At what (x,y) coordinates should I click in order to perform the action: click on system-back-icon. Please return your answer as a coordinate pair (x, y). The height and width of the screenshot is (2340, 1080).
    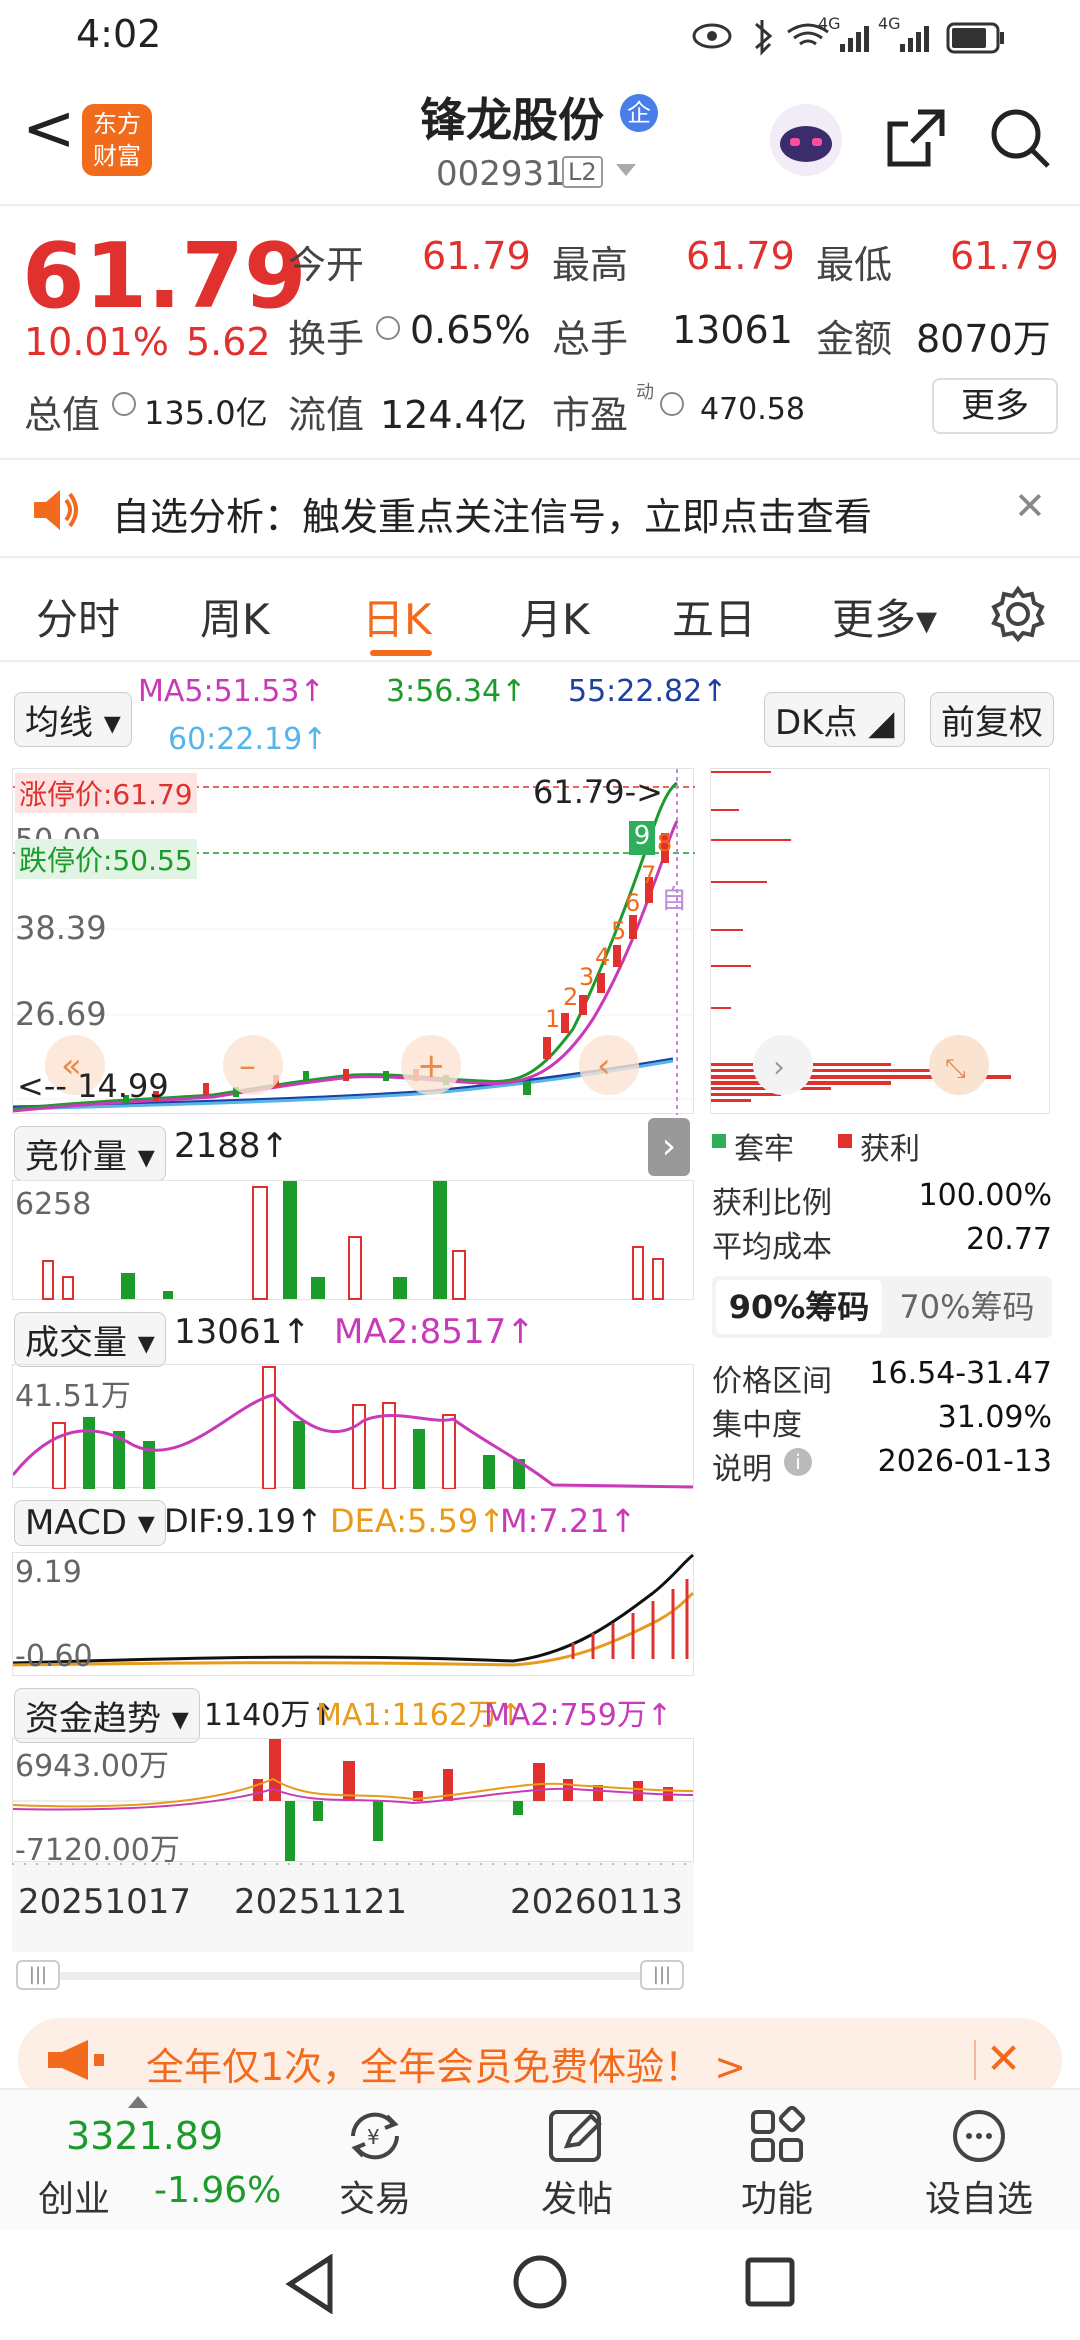
    Looking at the image, I should click on (310, 2284).